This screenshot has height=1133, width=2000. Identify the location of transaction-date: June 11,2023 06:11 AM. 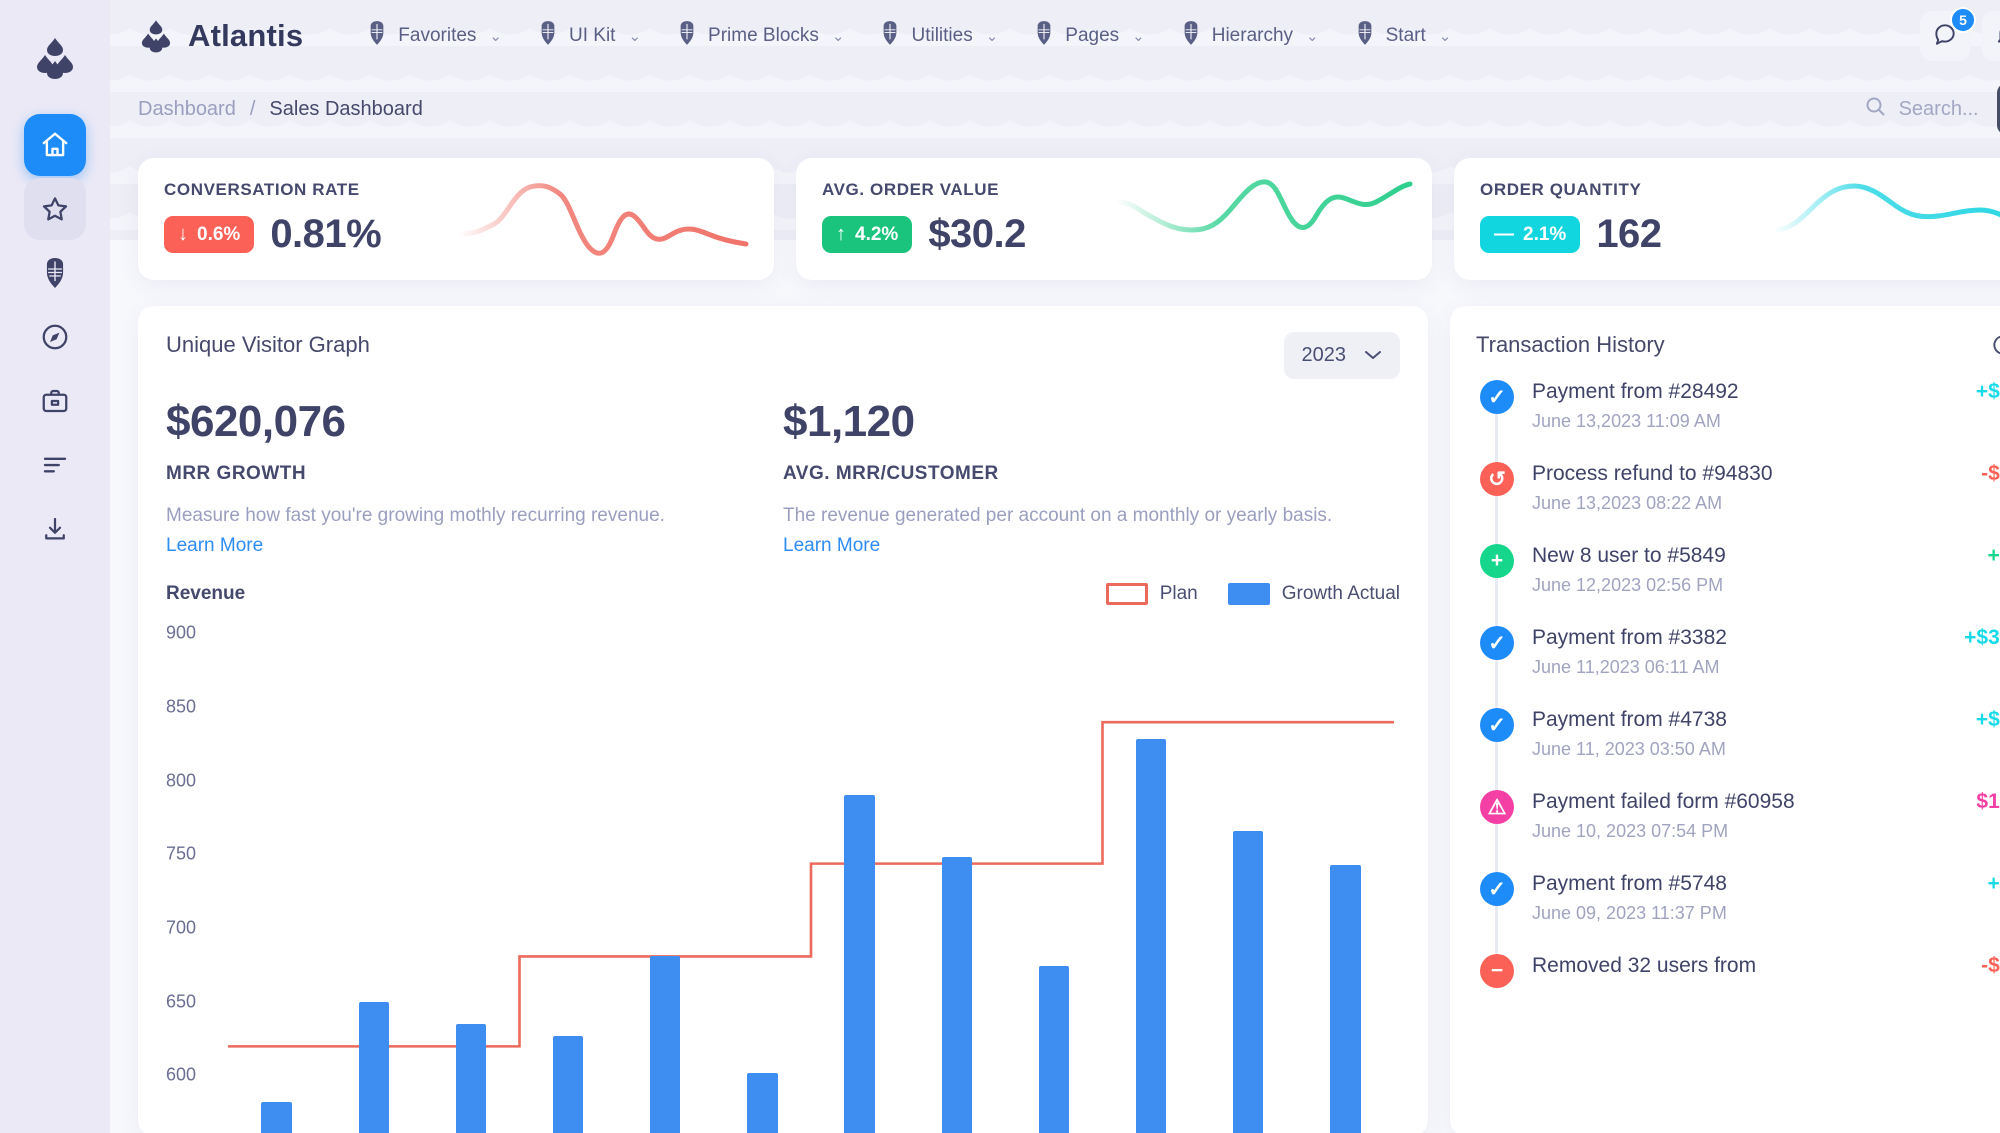
(1626, 667).